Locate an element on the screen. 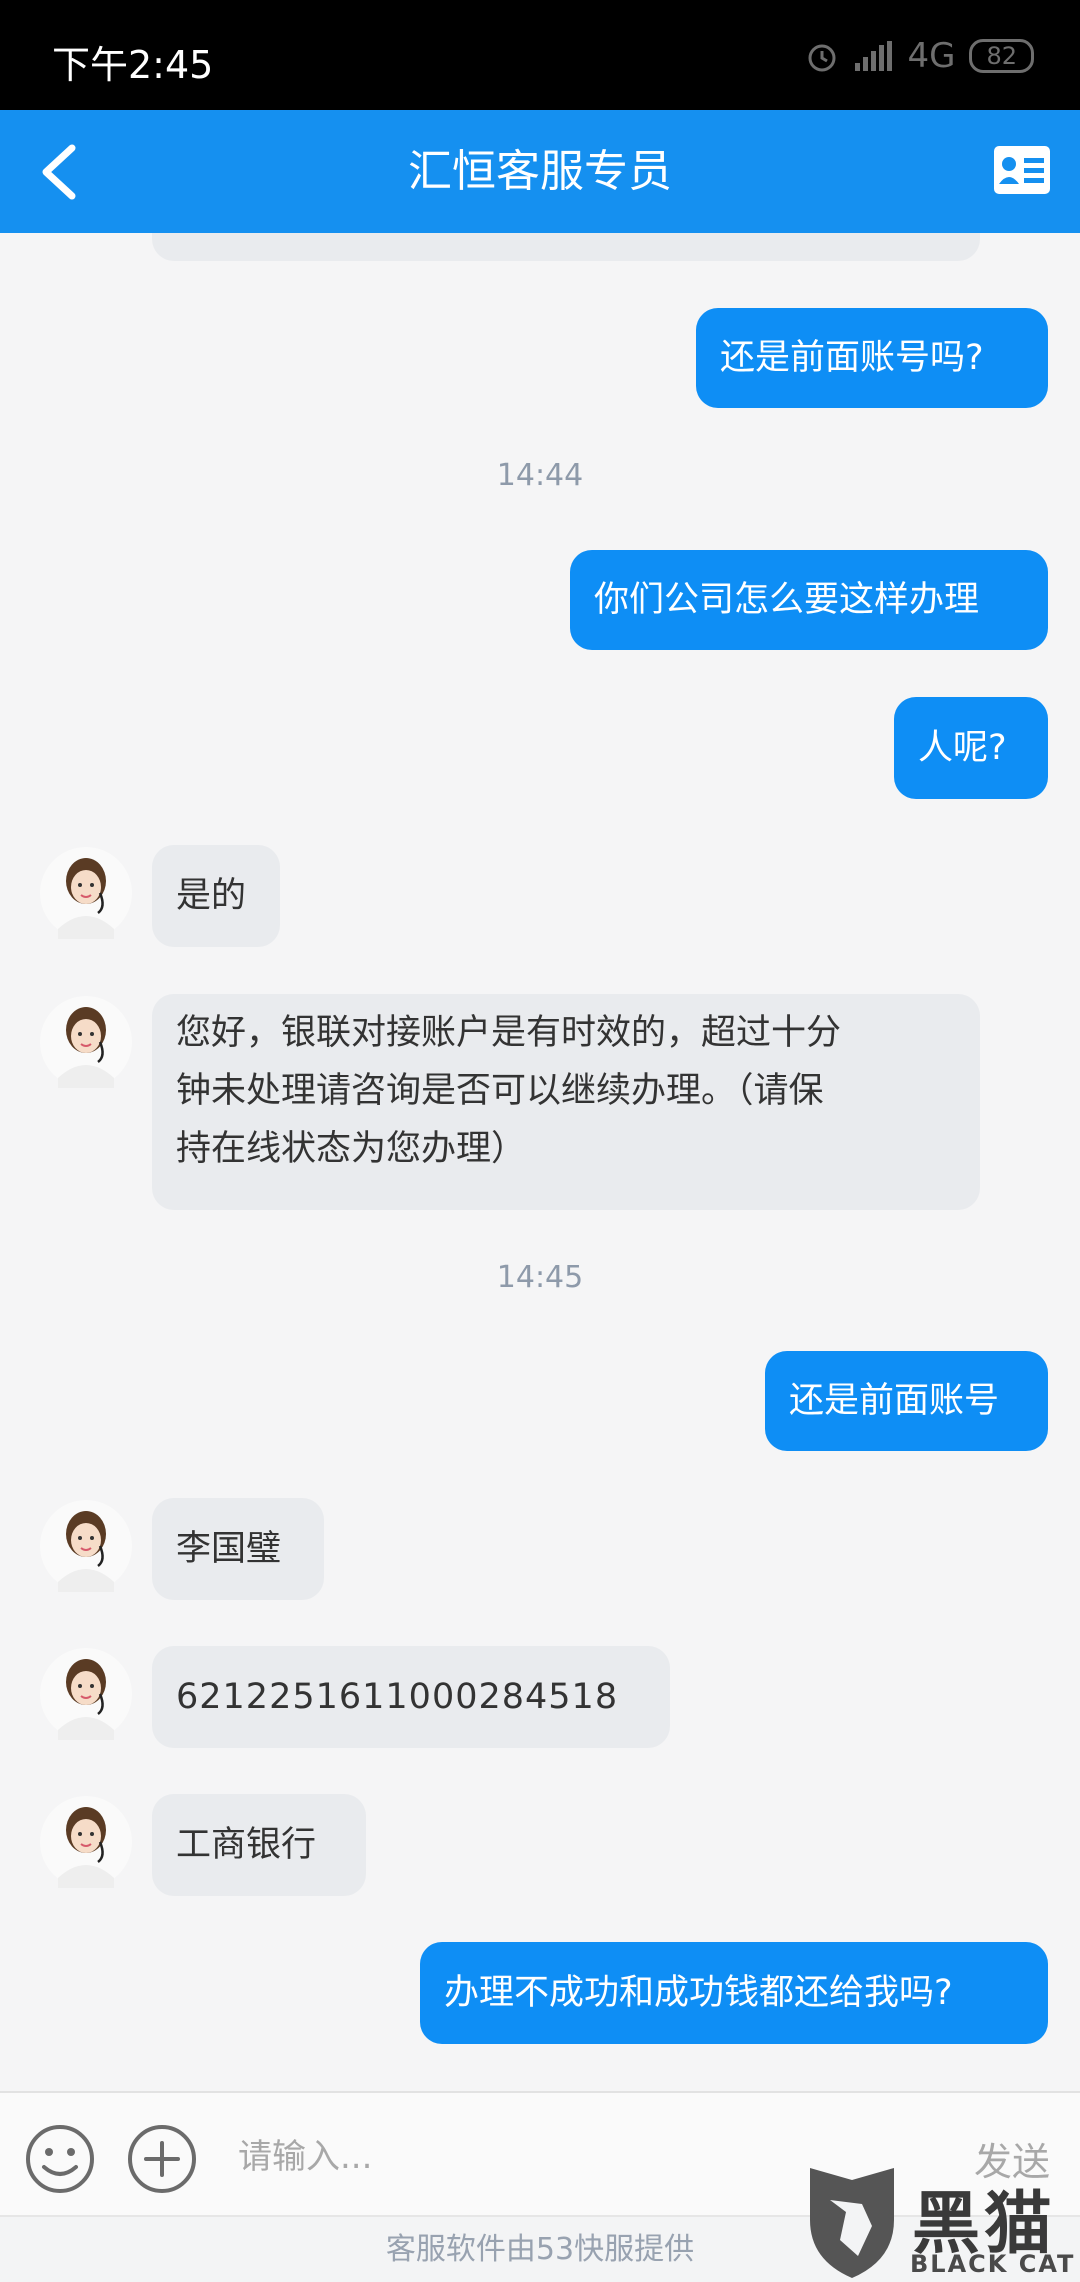 The image size is (1080, 2282). message-bubble-incoming: 李国璧 is located at coordinates (238, 1549).